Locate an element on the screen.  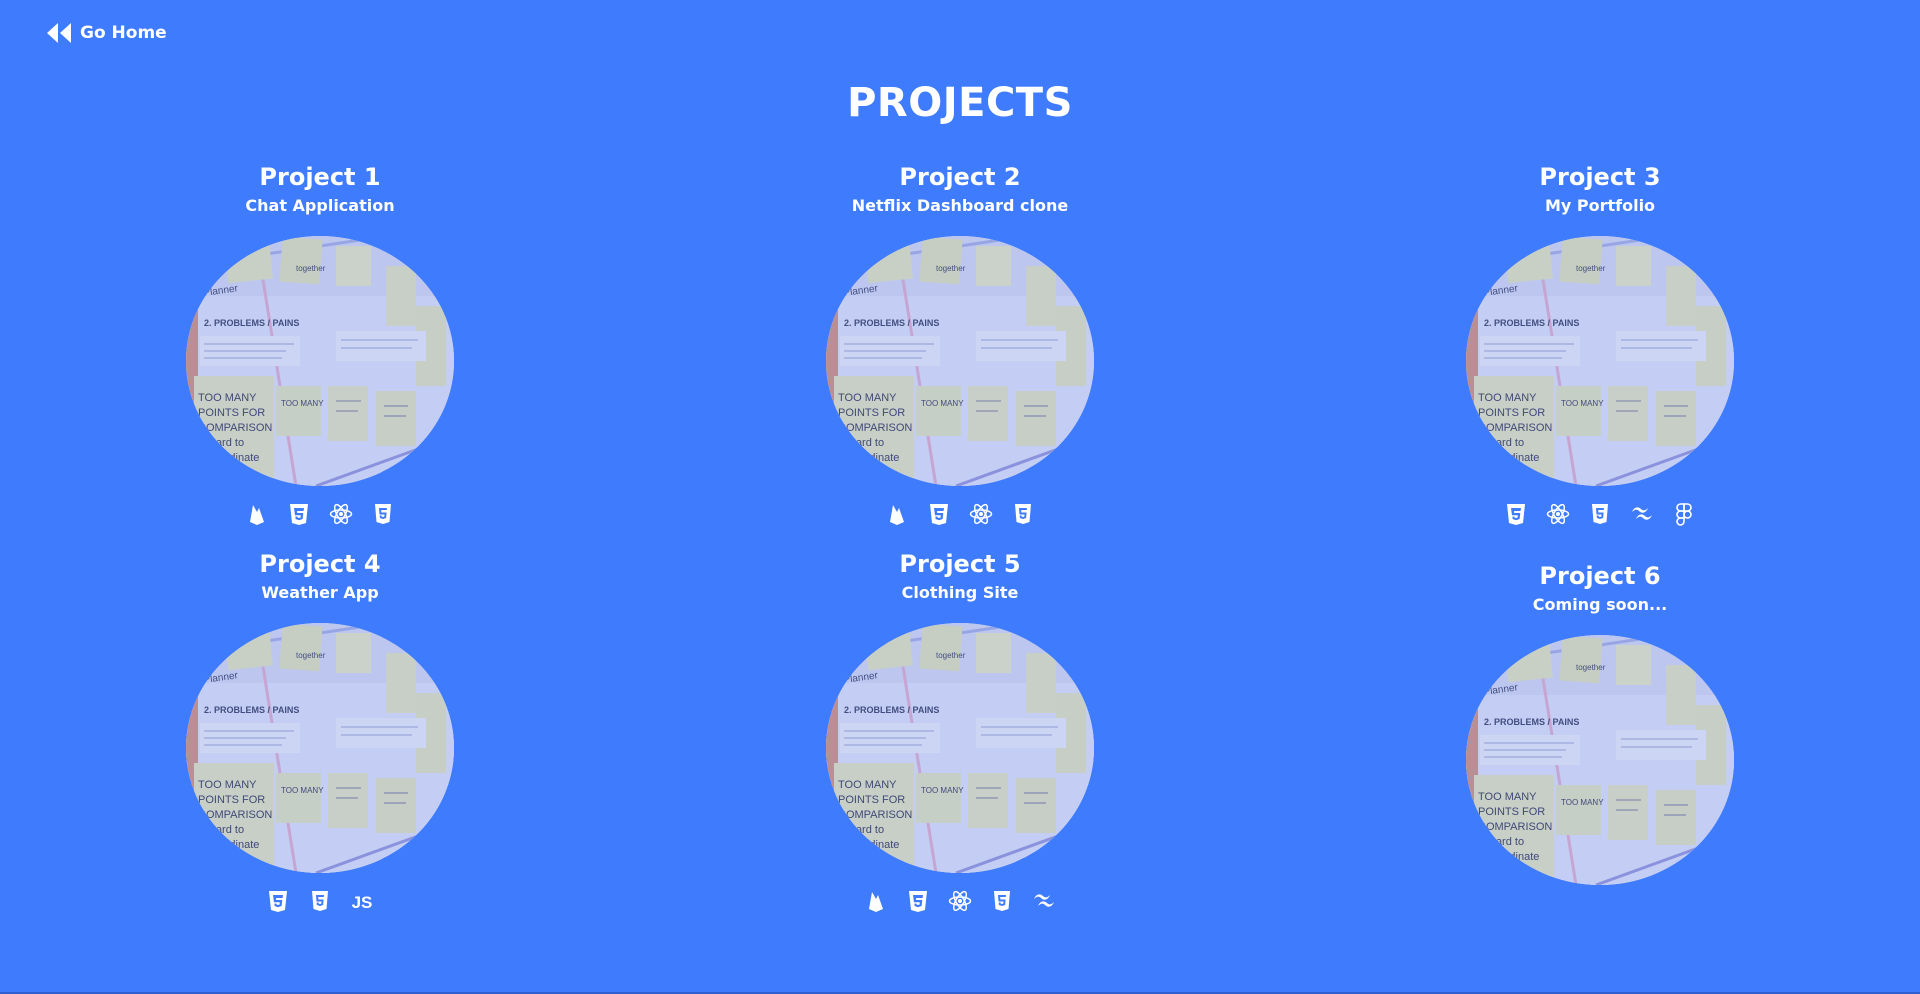
double-chevron-left-icon is located at coordinates (59, 33).